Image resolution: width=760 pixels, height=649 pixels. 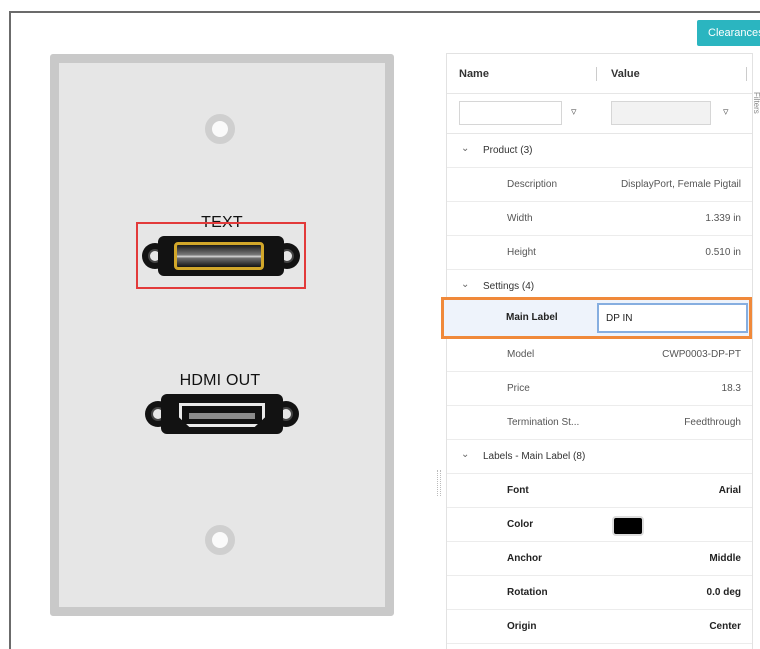 What do you see at coordinates (680, 184) in the screenshot?
I see `property-value: DisplayPort, Female Pigtail` at bounding box center [680, 184].